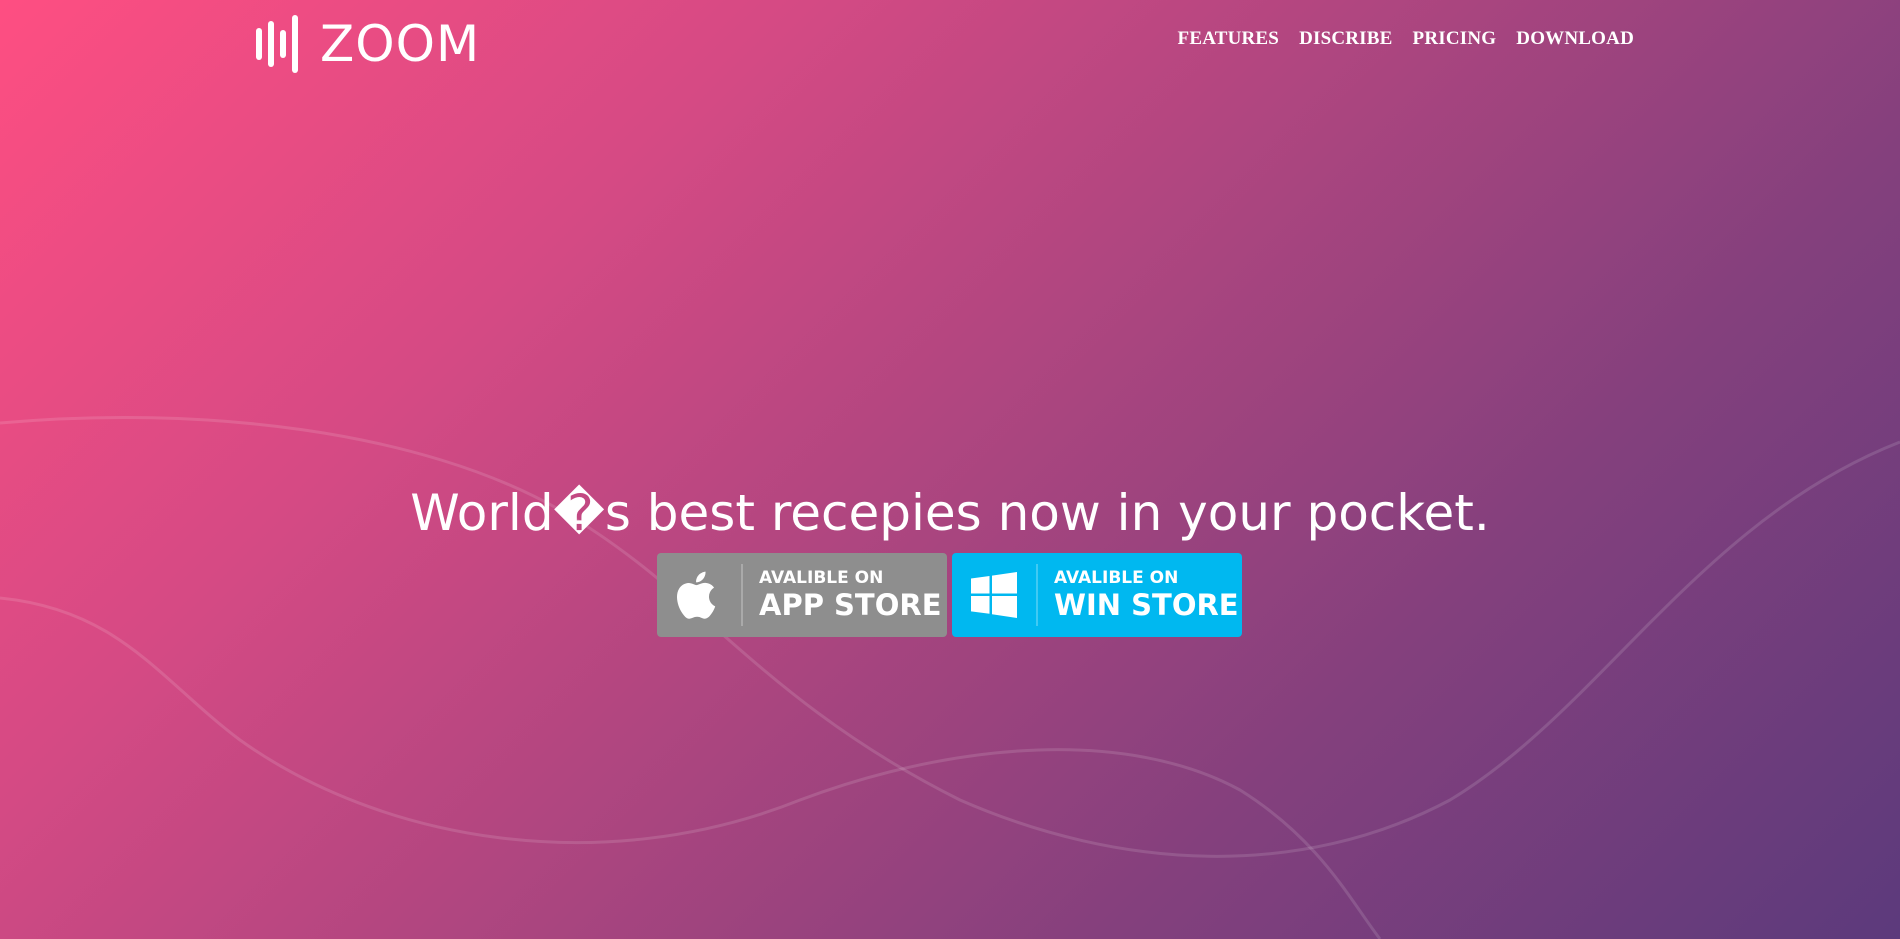  What do you see at coordinates (1575, 39) in the screenshot?
I see `nav-item-download: DOWNLOAD` at bounding box center [1575, 39].